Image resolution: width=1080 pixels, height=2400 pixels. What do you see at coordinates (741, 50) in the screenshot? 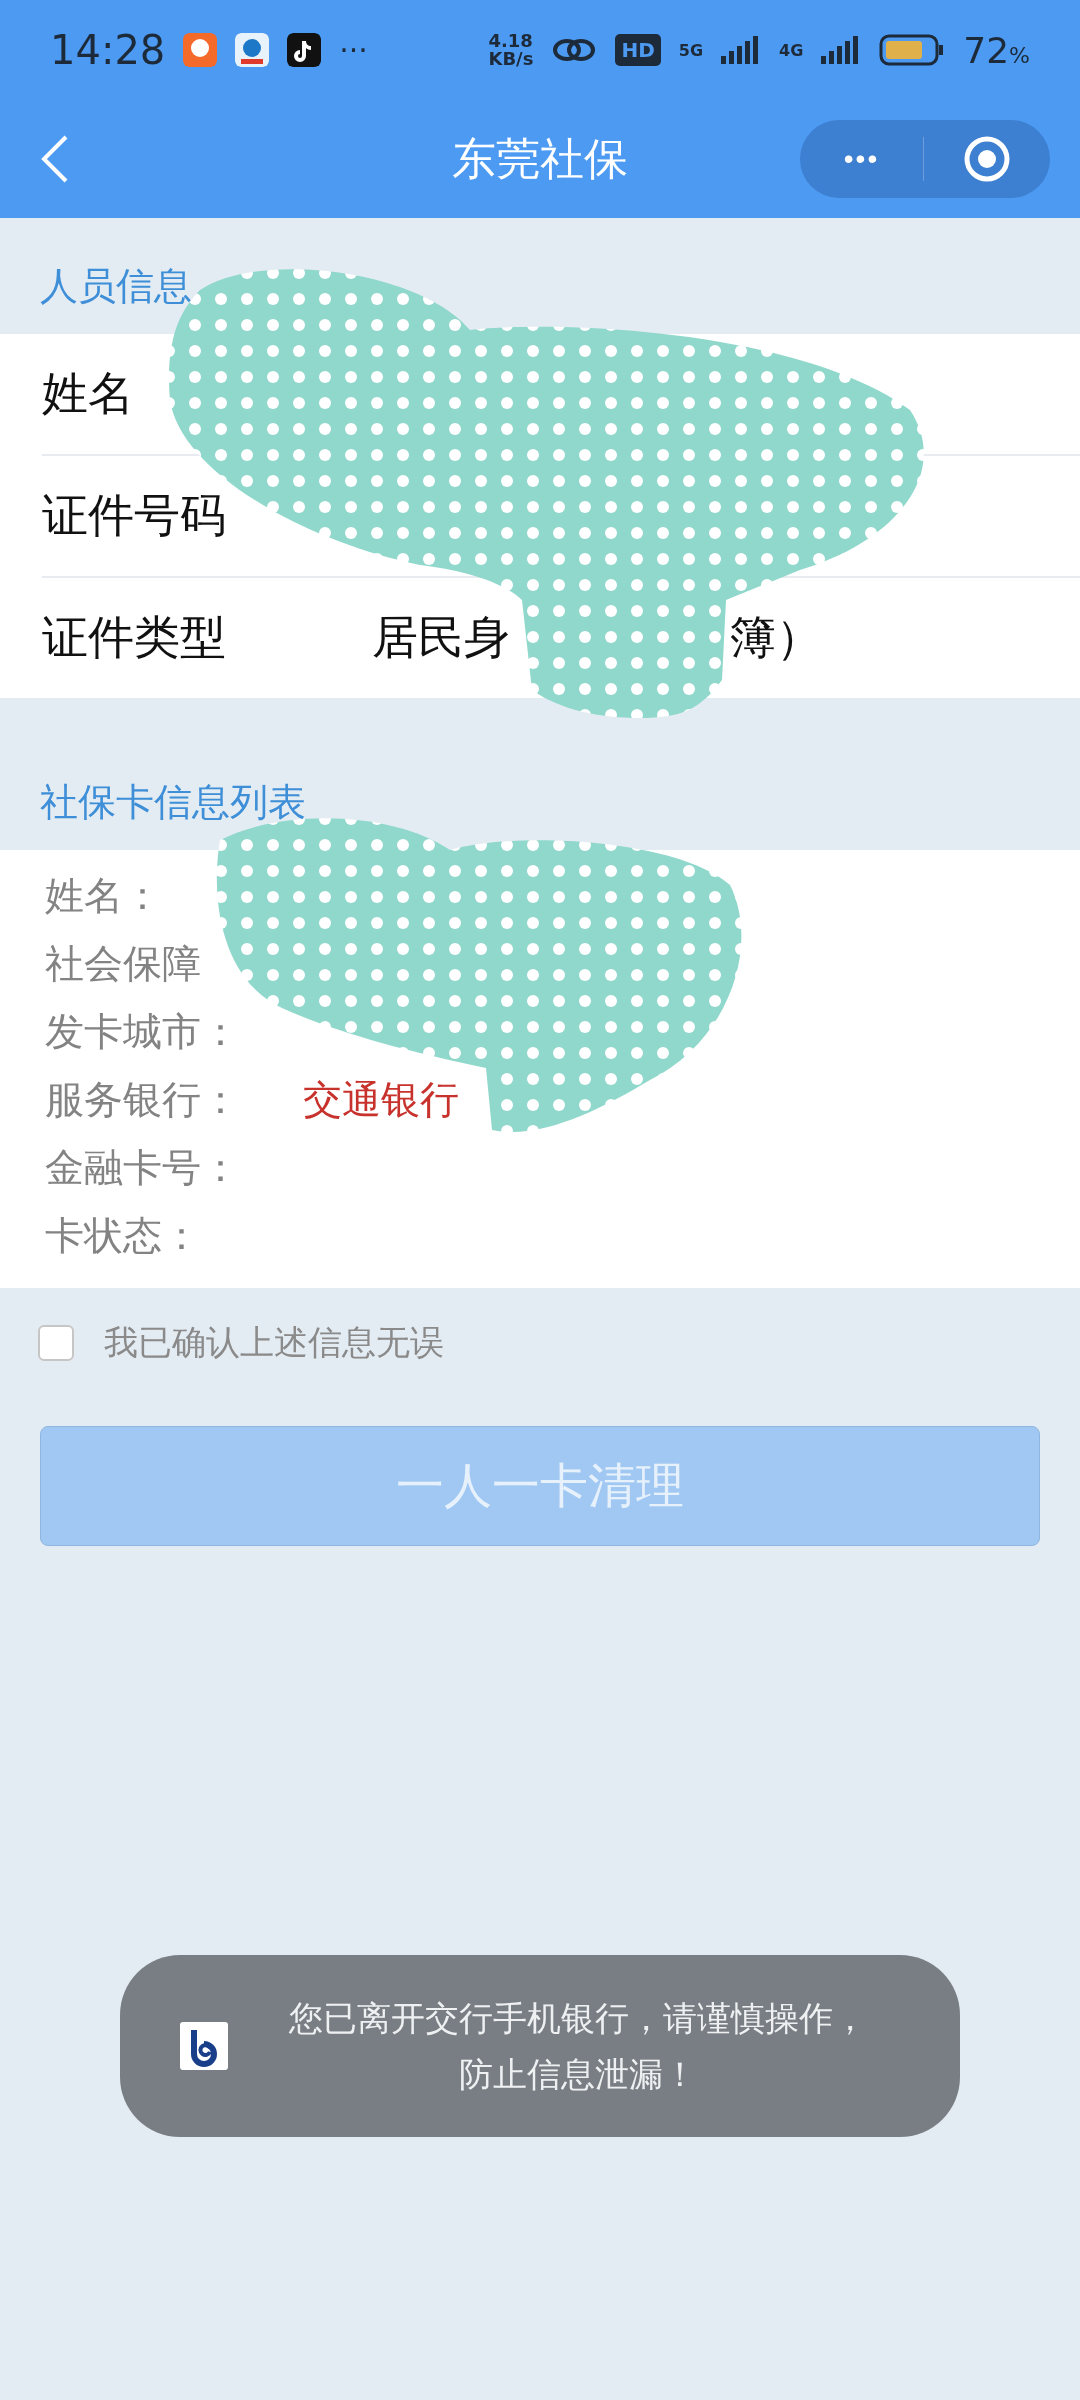
I see `signal-icon` at bounding box center [741, 50].